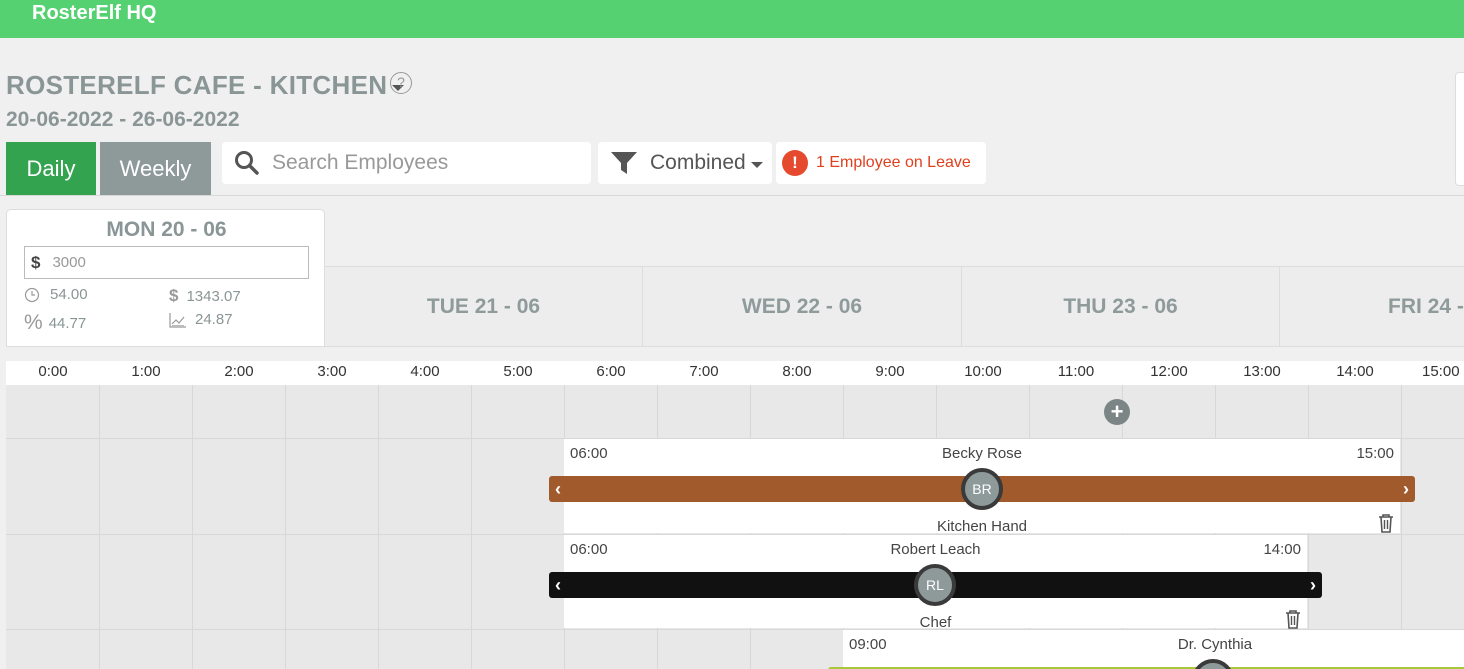 The width and height of the screenshot is (1464, 669). Describe the element at coordinates (518, 371) in the screenshot. I see `hour-tick: 5:00` at that location.